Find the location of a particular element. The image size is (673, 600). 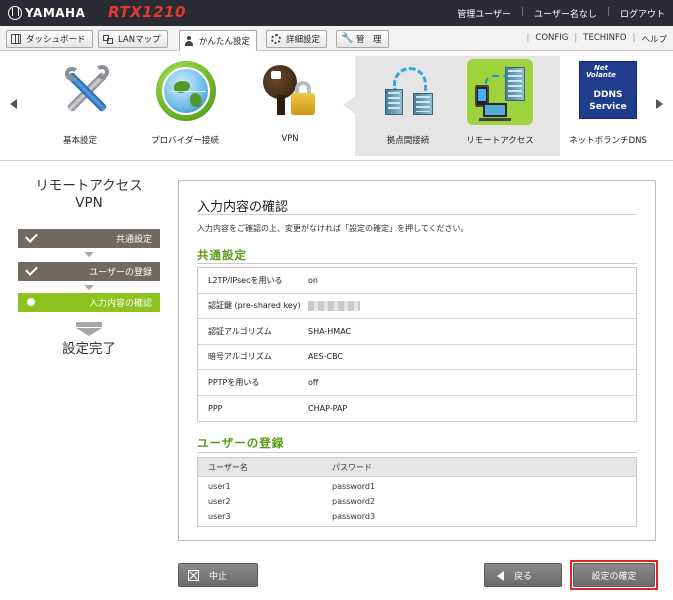

table-row: user2 password2 is located at coordinates (417, 501).